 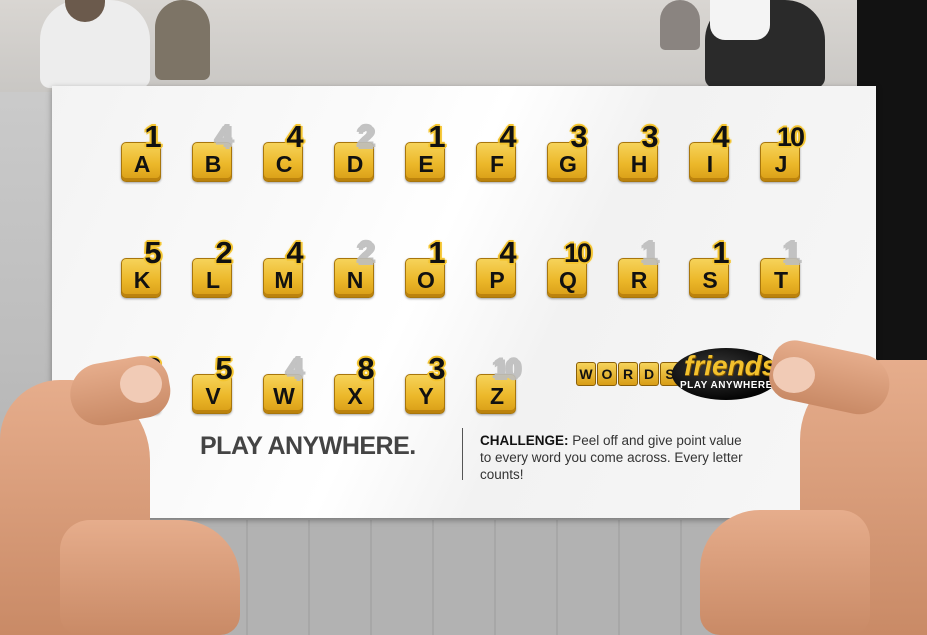 I want to click on tile-letter: B, so click(x=213, y=164).